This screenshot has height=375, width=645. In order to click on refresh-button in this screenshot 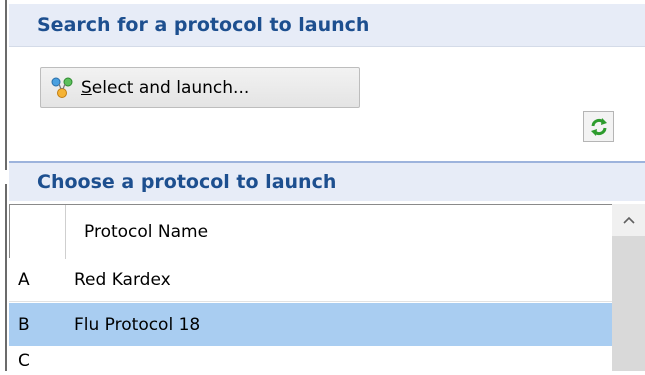, I will do `click(598, 126)`.